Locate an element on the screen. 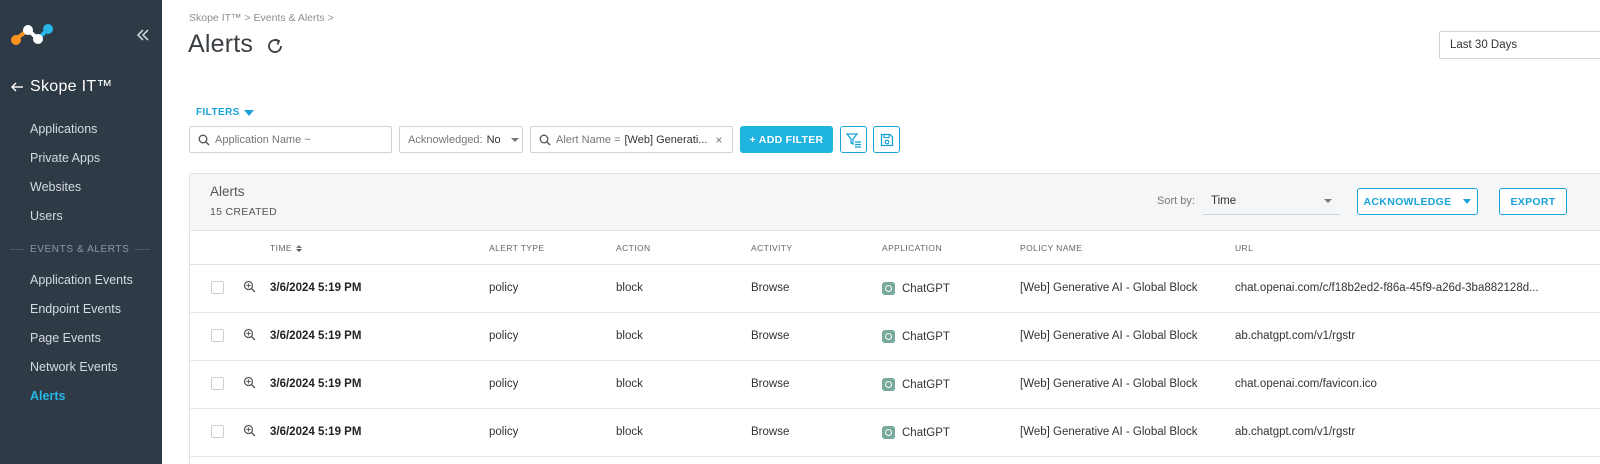 The width and height of the screenshot is (1600, 464). cell-url: chat.openai.com/favicon.ico is located at coordinates (1306, 384).